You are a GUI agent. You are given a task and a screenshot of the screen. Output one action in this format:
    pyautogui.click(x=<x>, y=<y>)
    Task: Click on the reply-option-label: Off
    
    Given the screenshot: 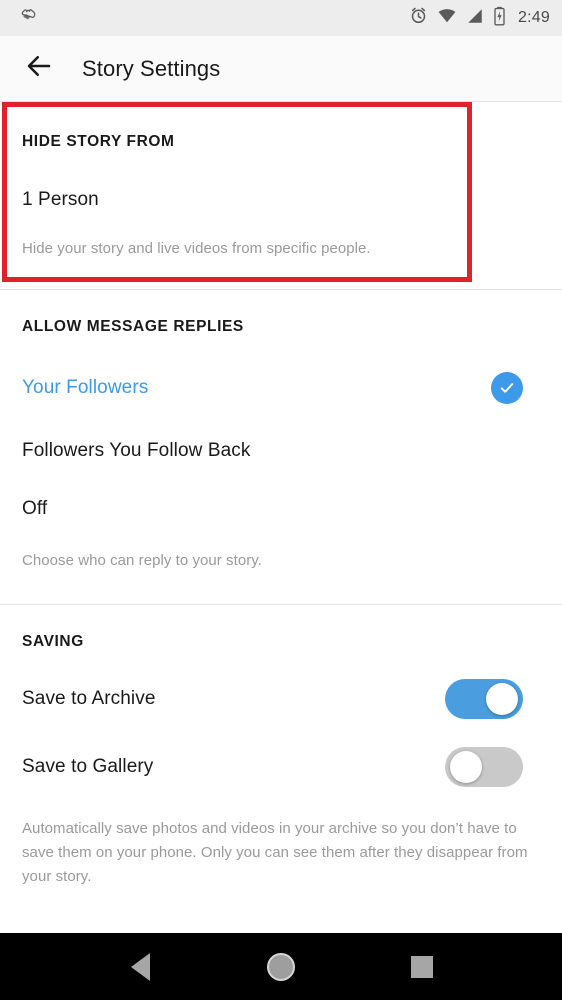 What is the action you would take?
    pyautogui.click(x=35, y=509)
    